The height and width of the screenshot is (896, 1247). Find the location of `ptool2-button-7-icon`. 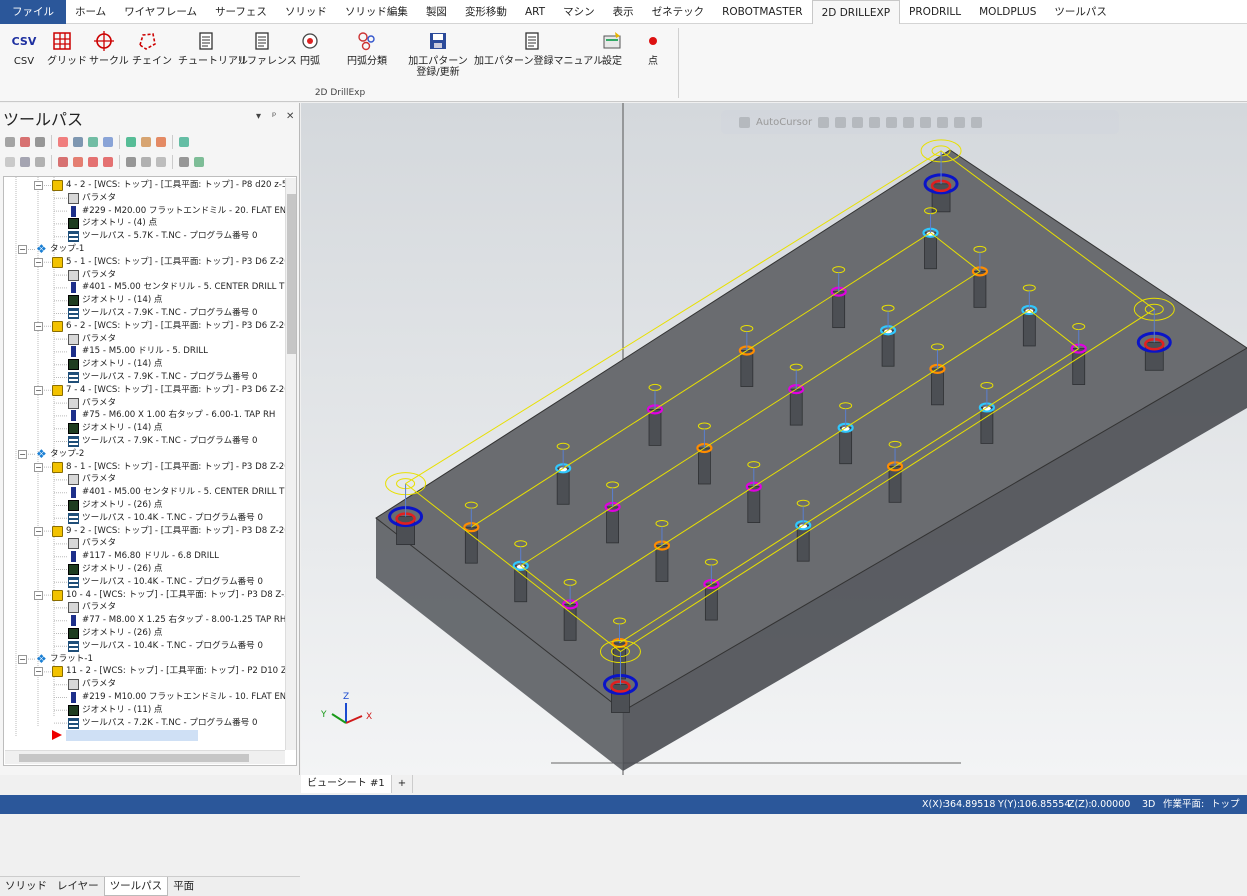

ptool2-button-7-icon is located at coordinates (131, 162).